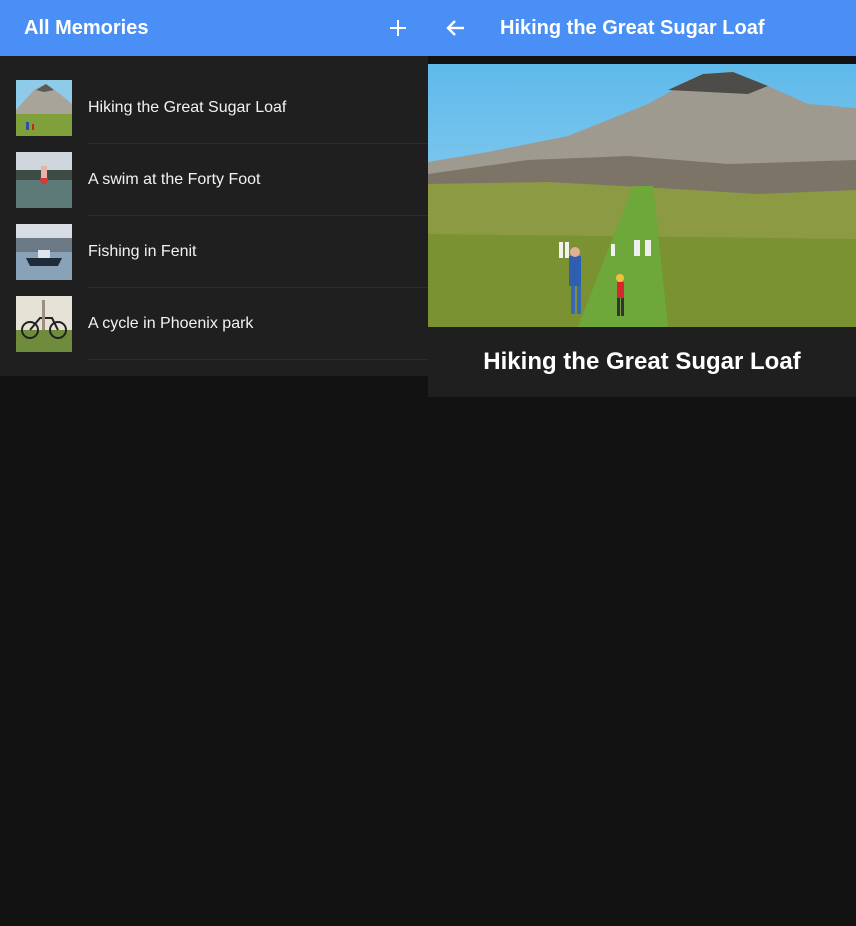 This screenshot has height=926, width=856. I want to click on memory-thumbnail-phoenix-park, so click(44, 324).